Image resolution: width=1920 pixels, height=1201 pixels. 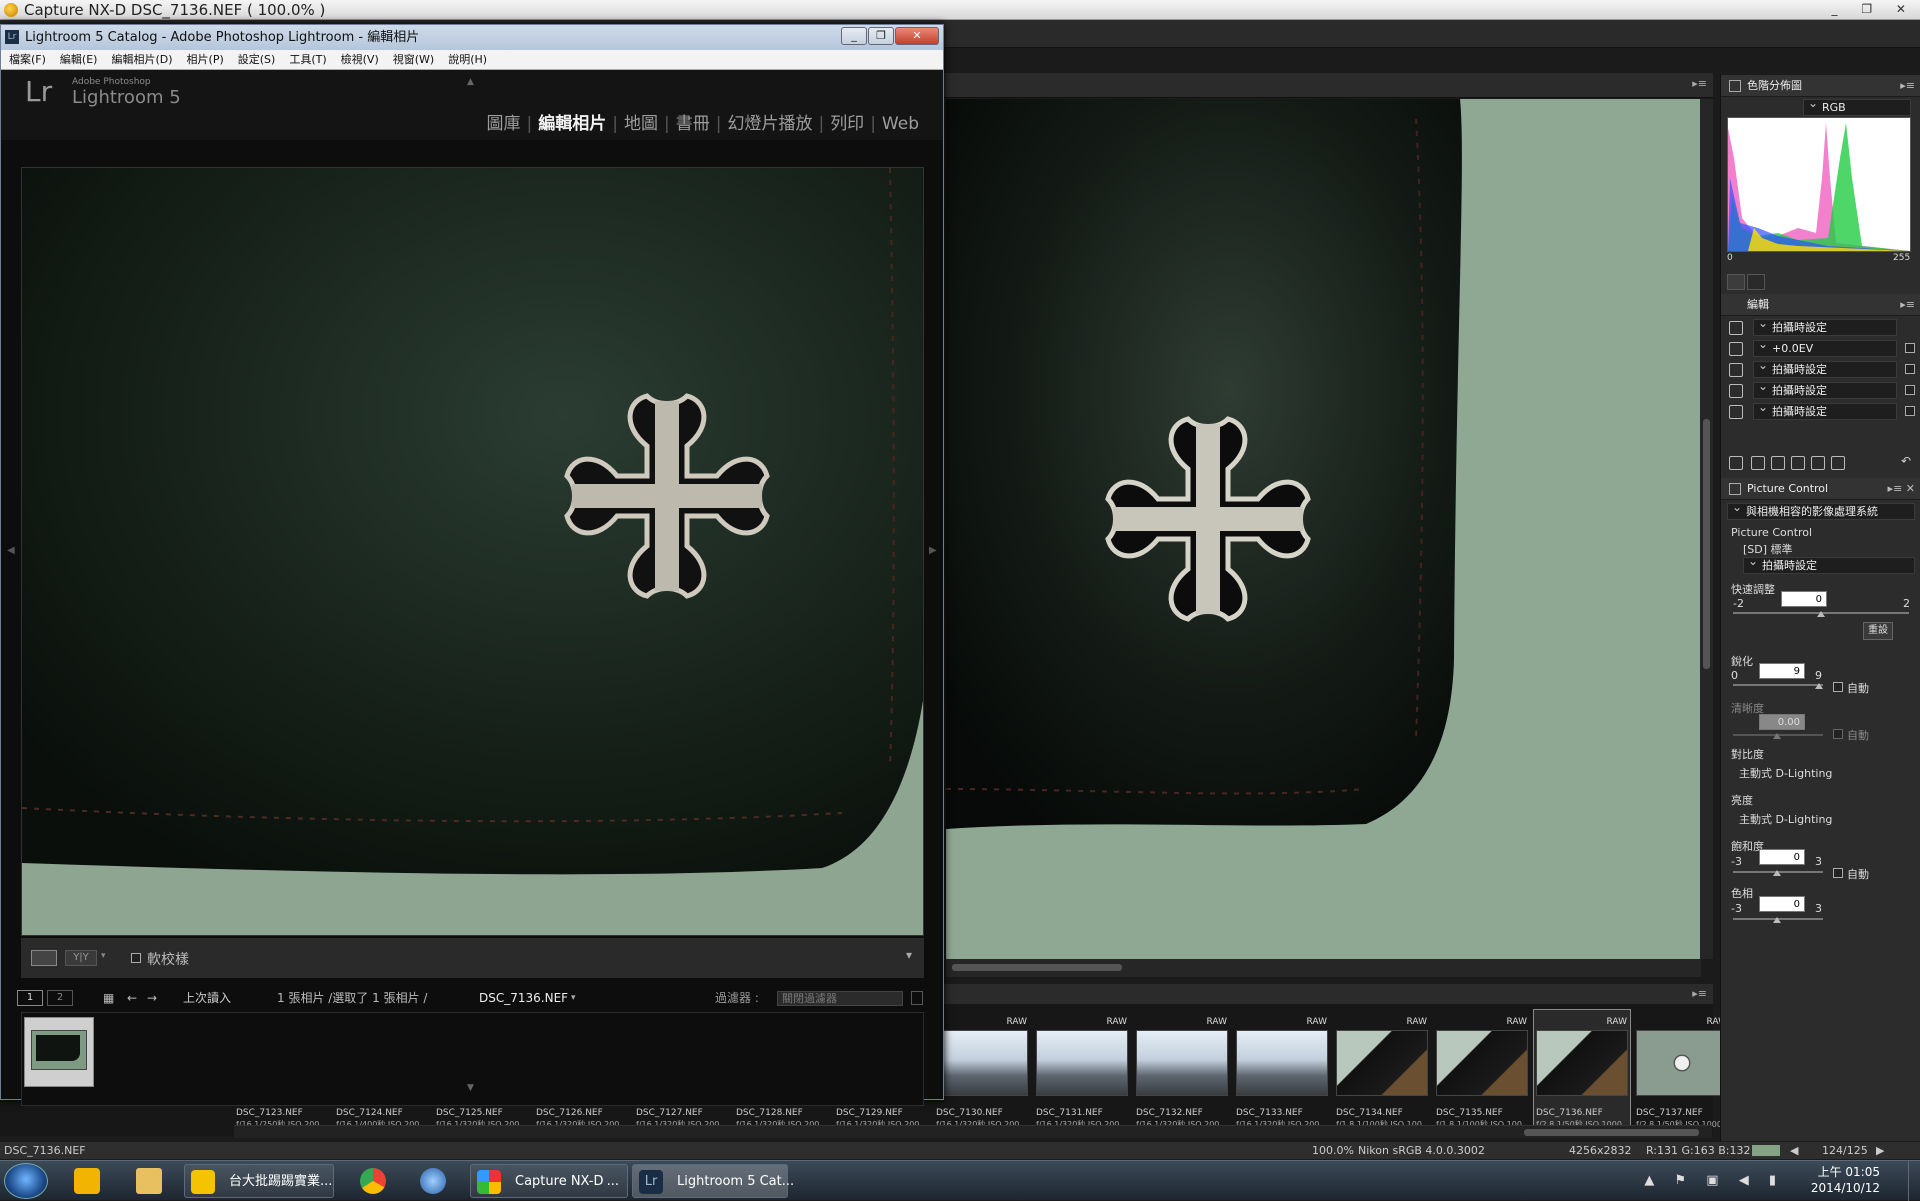 I want to click on quick-adjust-input: 0, so click(x=1804, y=599).